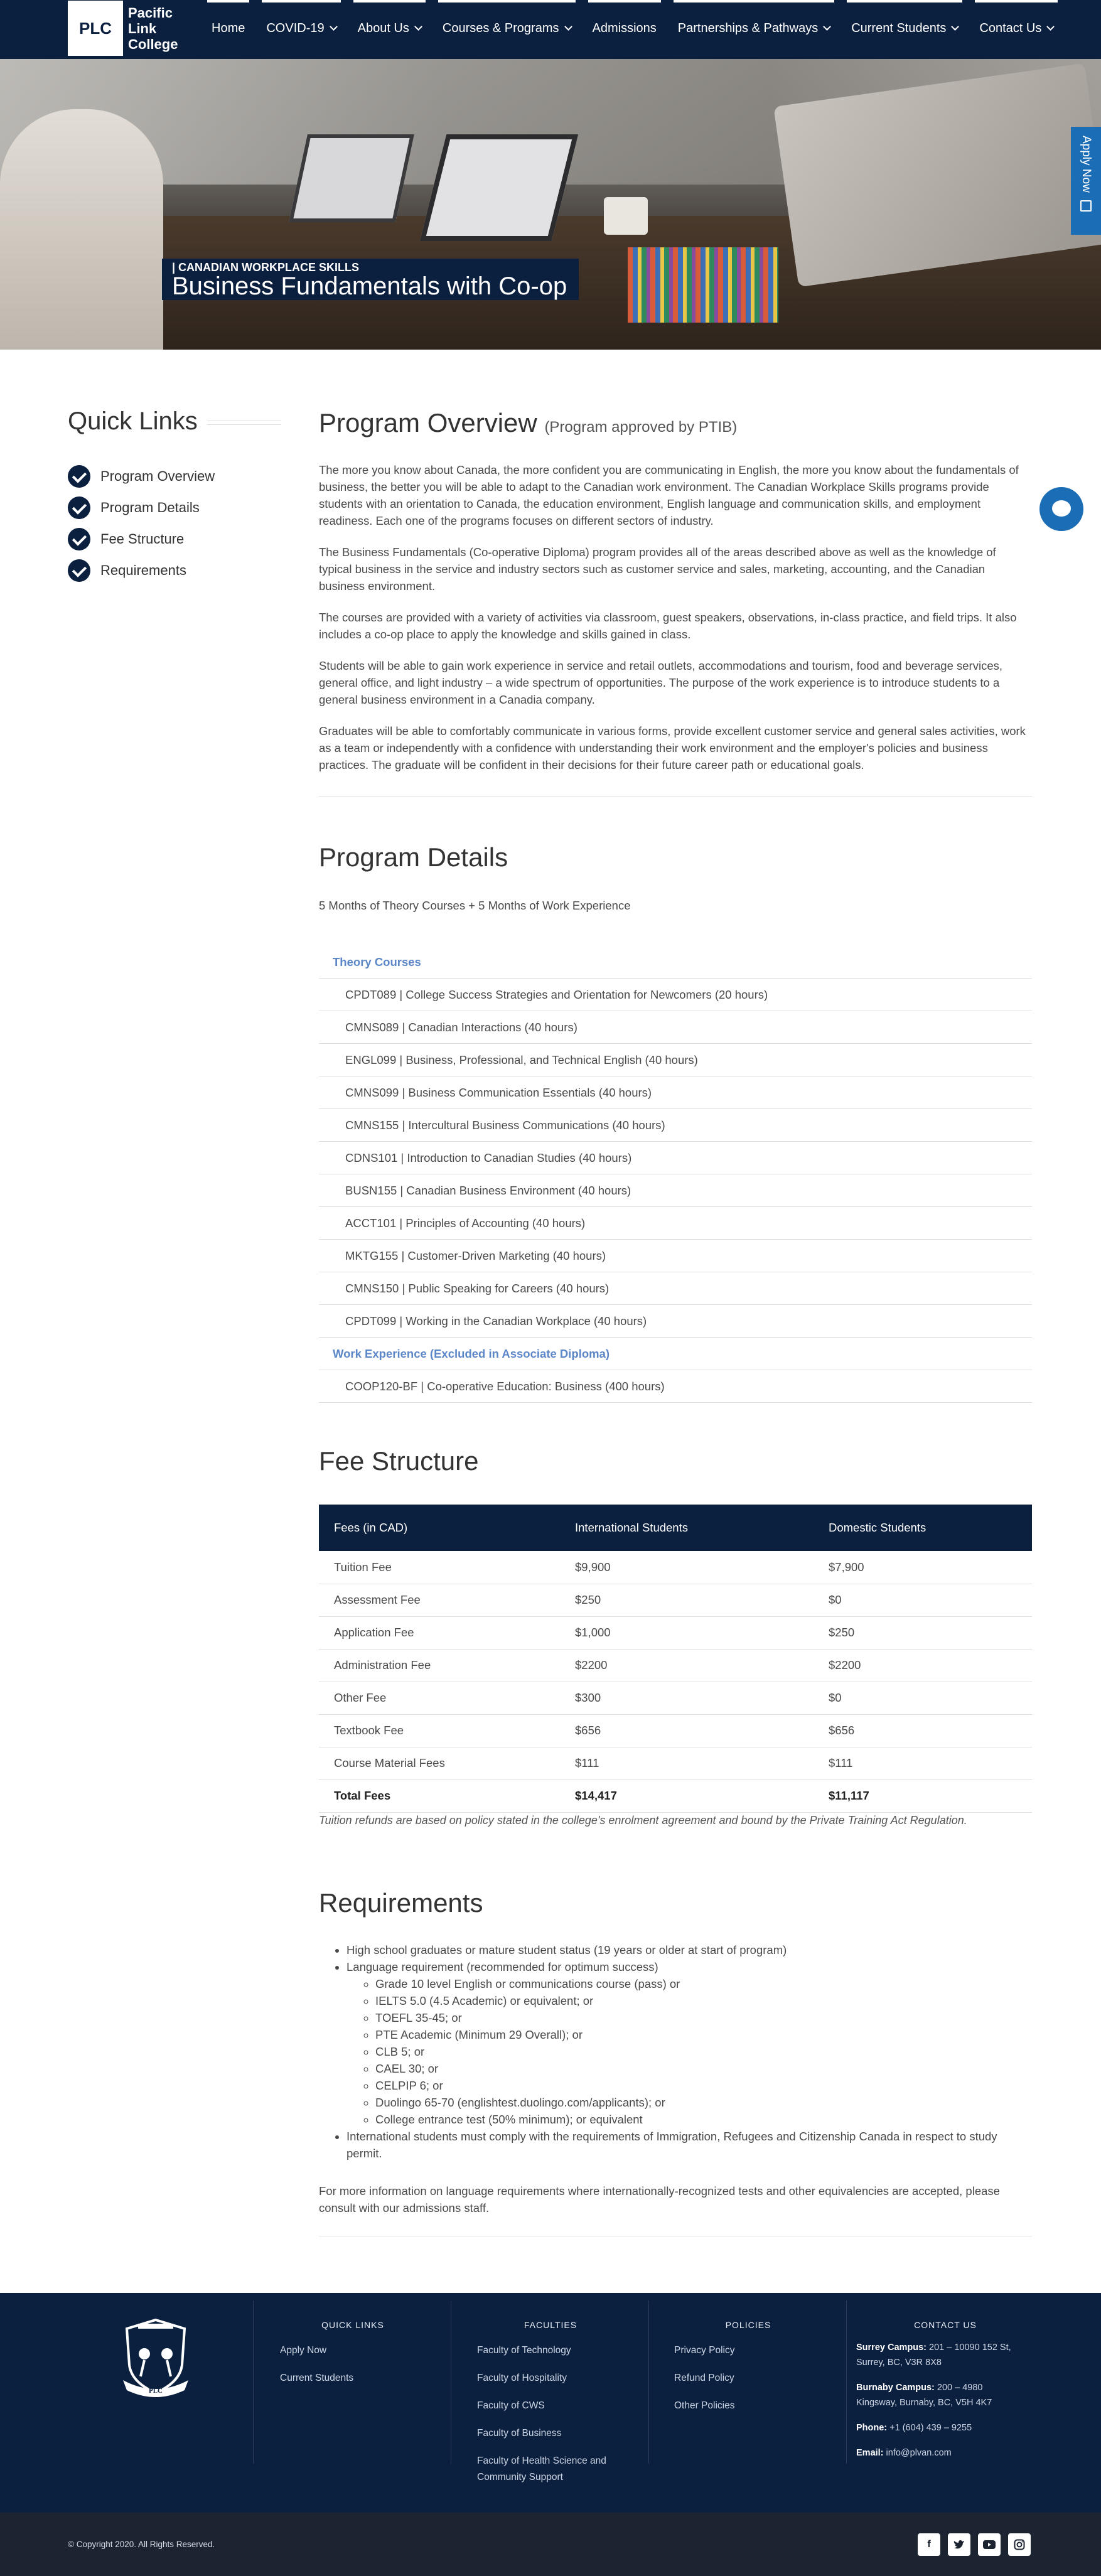  I want to click on table-row: Assessment Fee $250 $0, so click(675, 1600).